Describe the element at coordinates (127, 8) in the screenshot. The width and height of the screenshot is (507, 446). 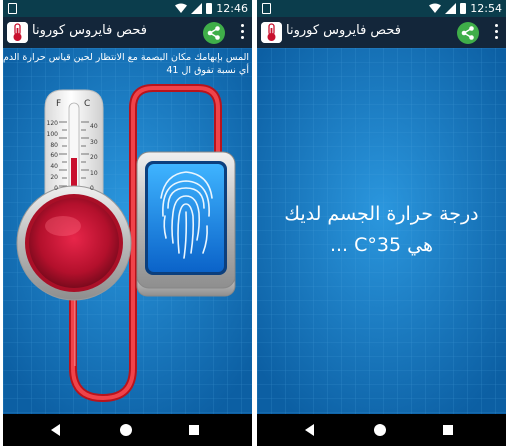
I see `status-bar: 12:46` at that location.